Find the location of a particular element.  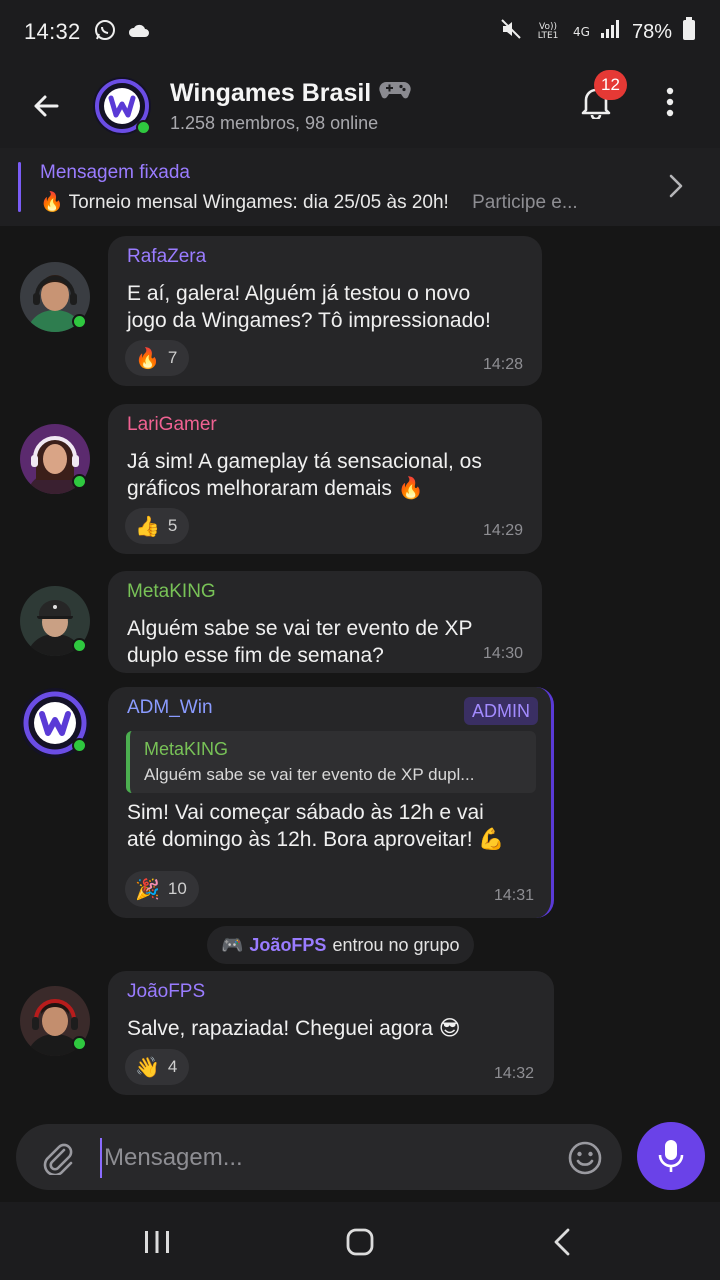

arrow-left-icon is located at coordinates (46, 106).